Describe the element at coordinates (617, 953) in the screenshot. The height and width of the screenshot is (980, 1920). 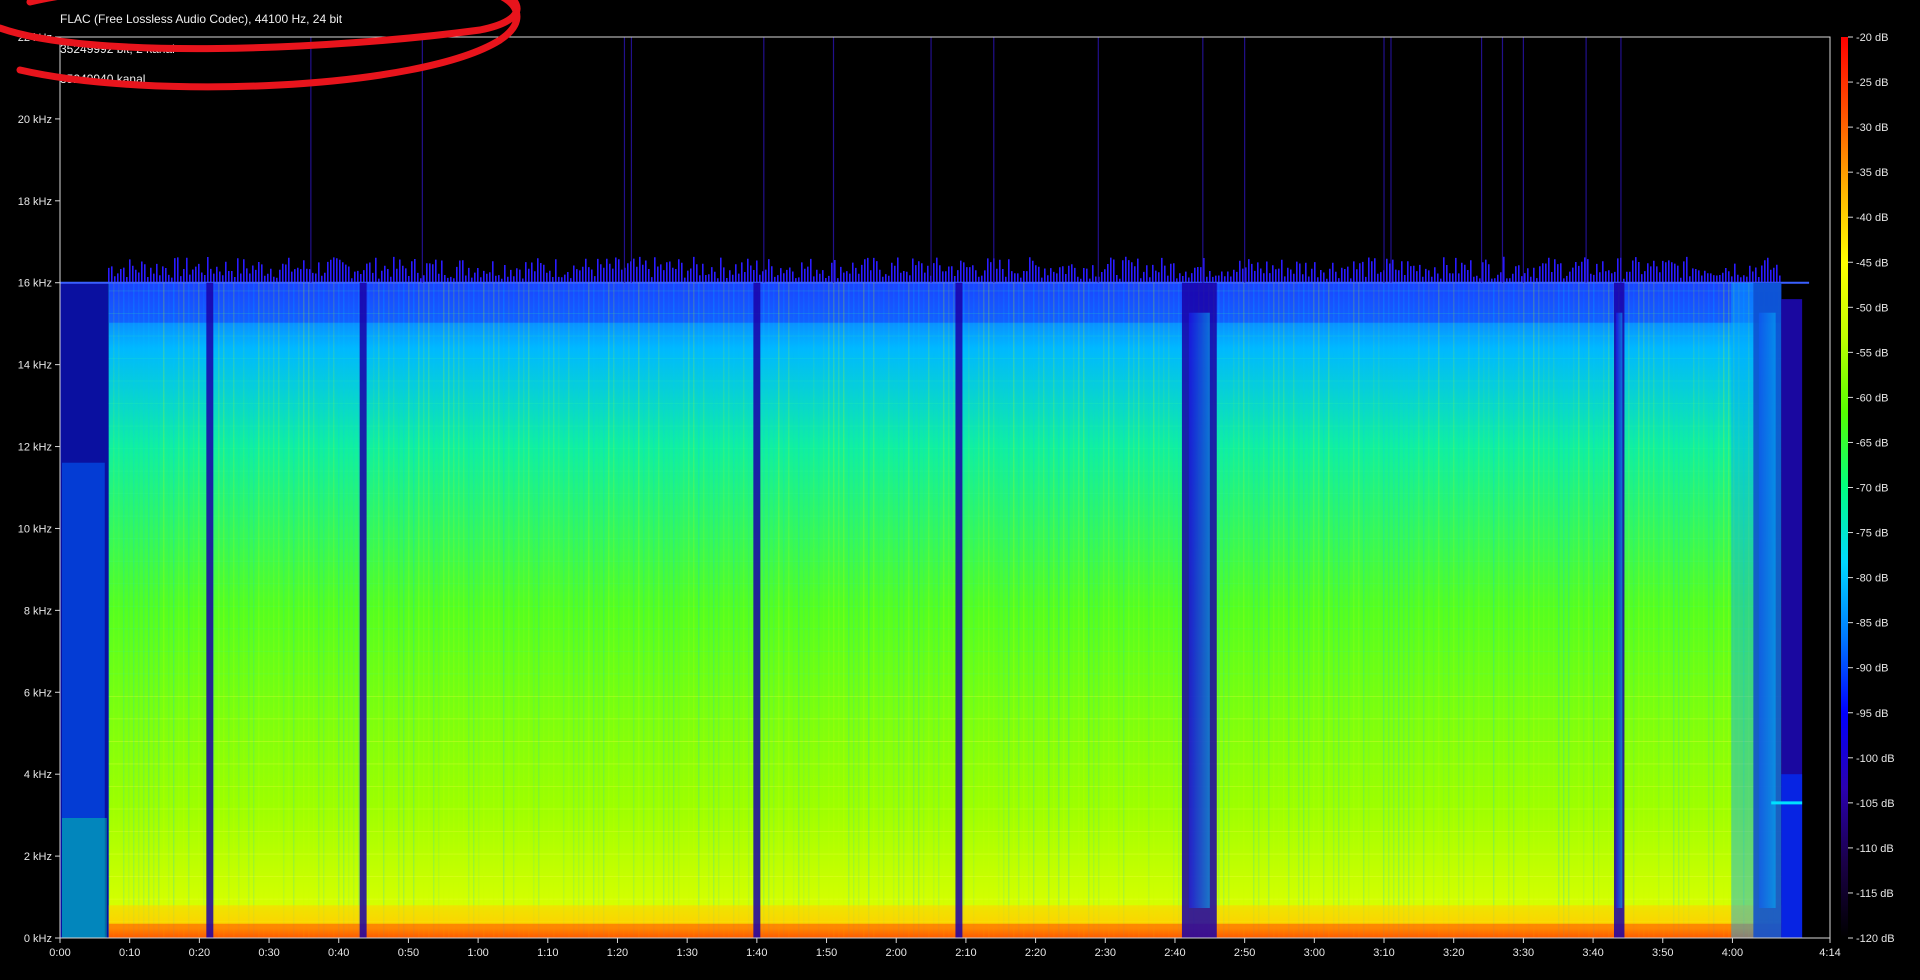
I see `x-tick-label: 1:20` at that location.